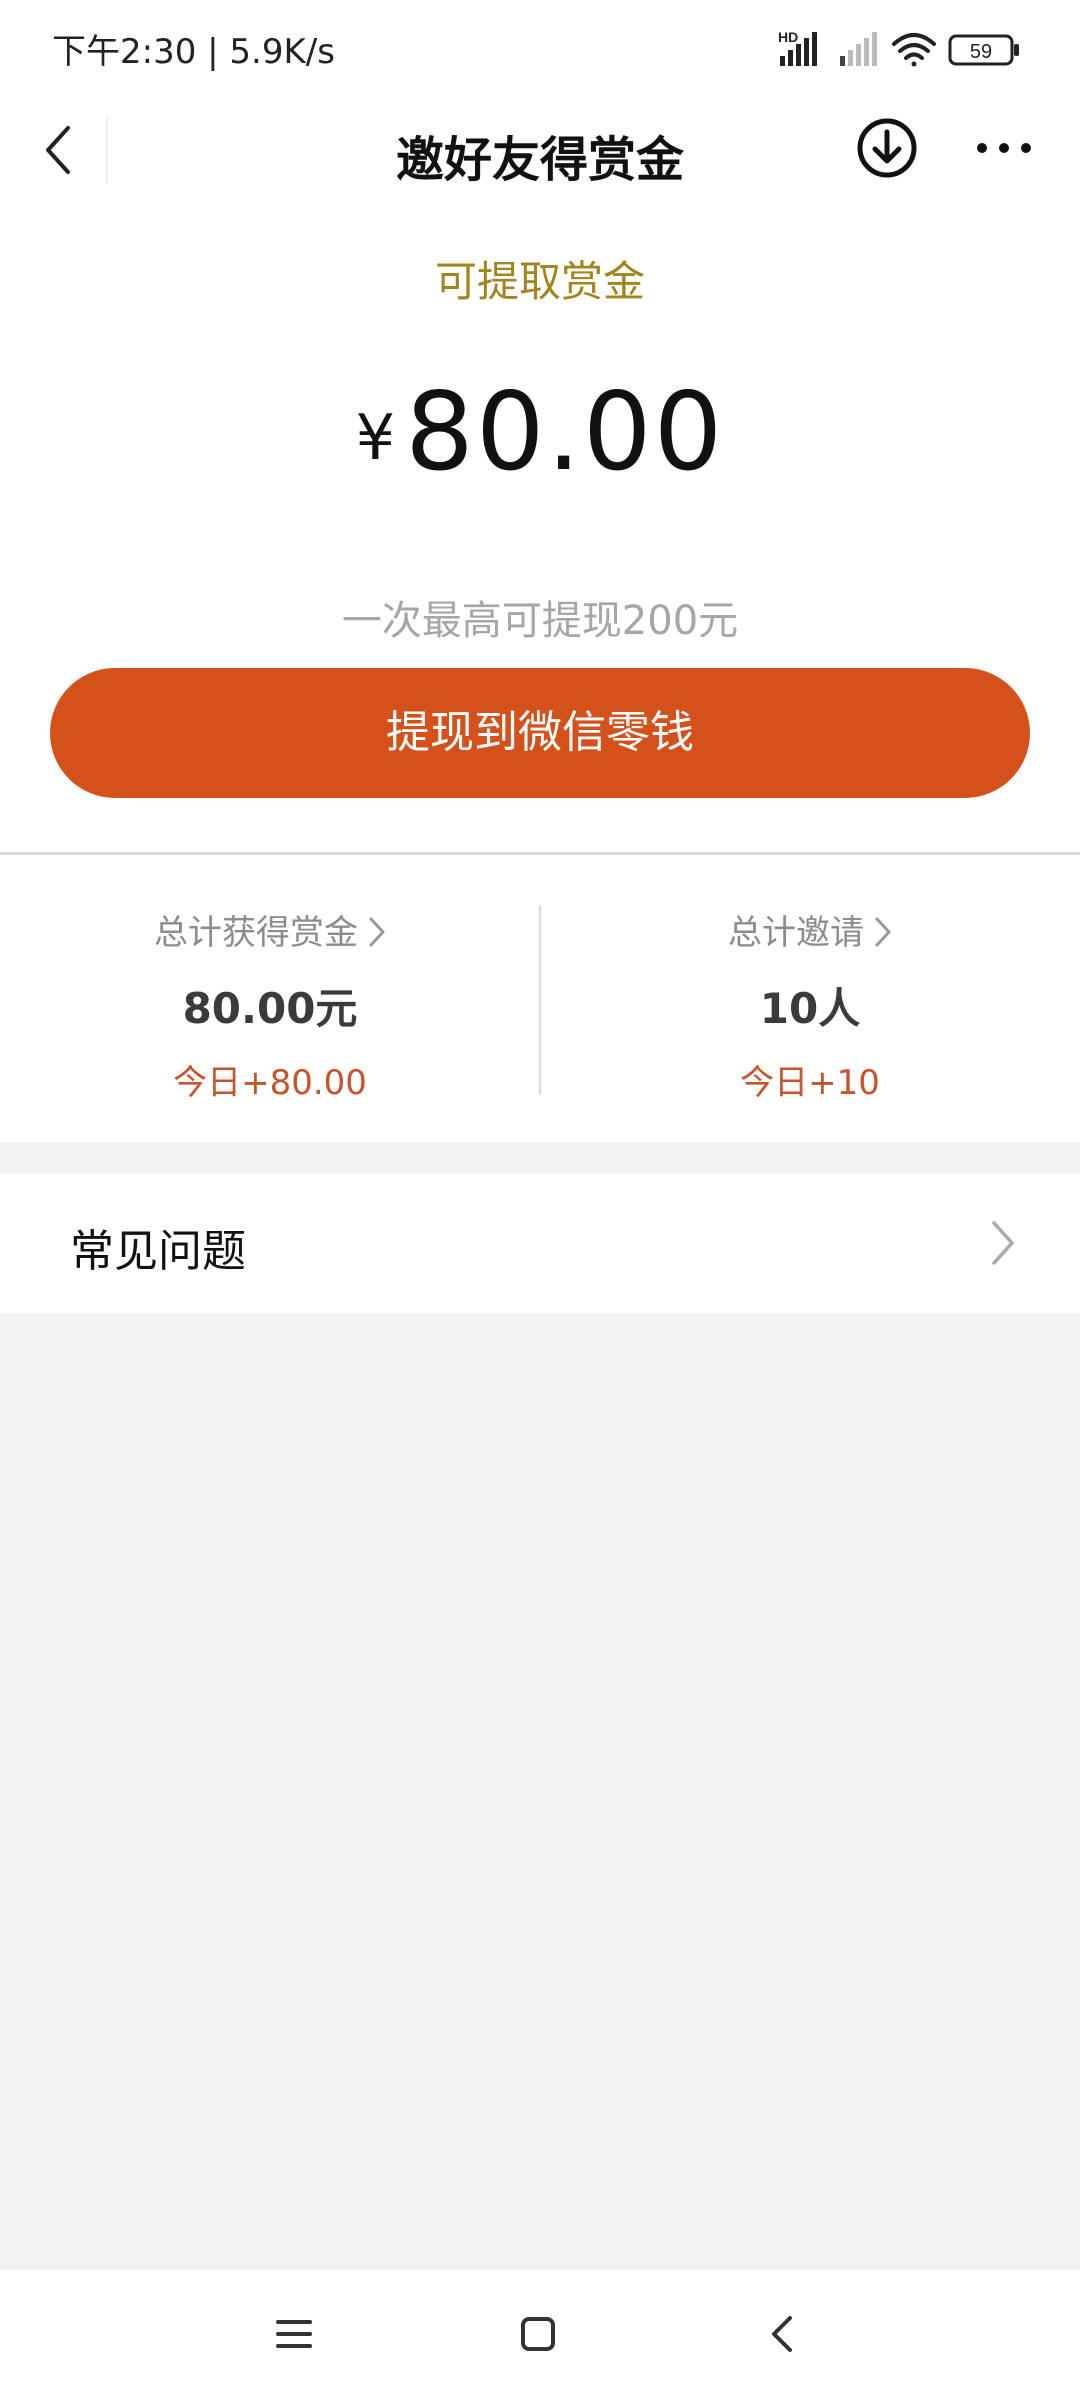  What do you see at coordinates (270, 1008) in the screenshot?
I see `total-reward-value: 80.00元` at bounding box center [270, 1008].